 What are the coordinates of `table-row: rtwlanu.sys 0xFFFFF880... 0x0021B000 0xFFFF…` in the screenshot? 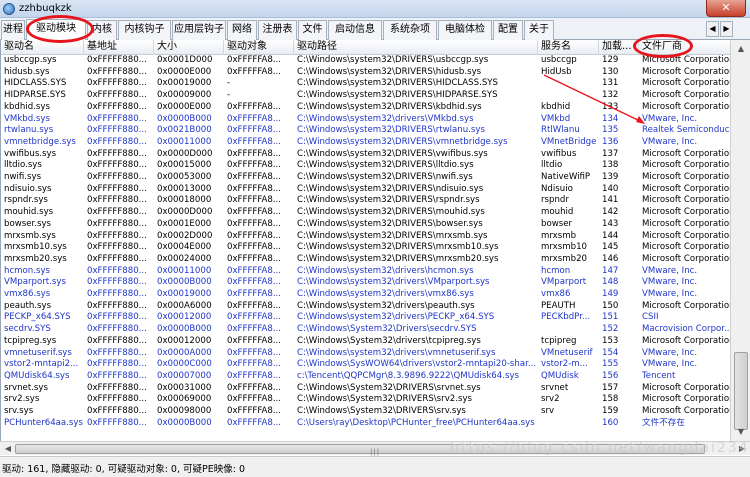 It's located at (365, 131).